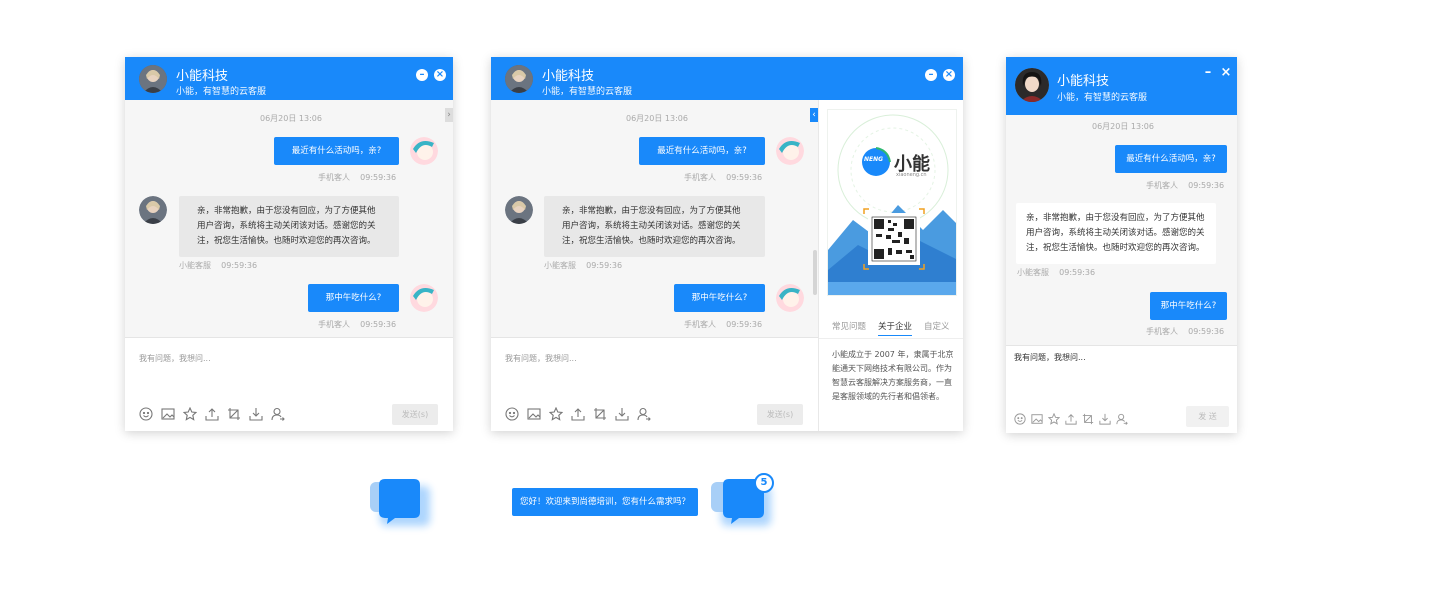  I want to click on company-banner: NENG 小能 xiaoneng.cn, so click(892, 202).